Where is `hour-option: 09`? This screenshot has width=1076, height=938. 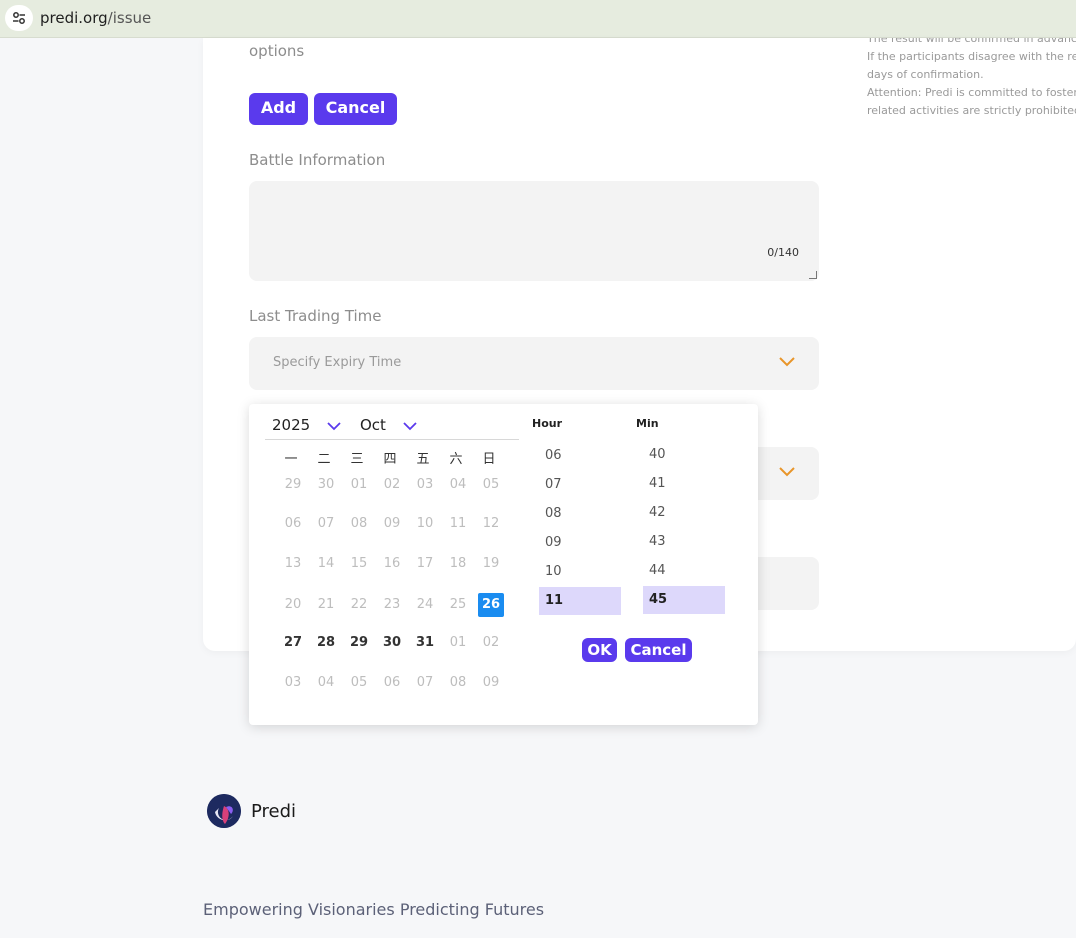 hour-option: 09 is located at coordinates (580, 543).